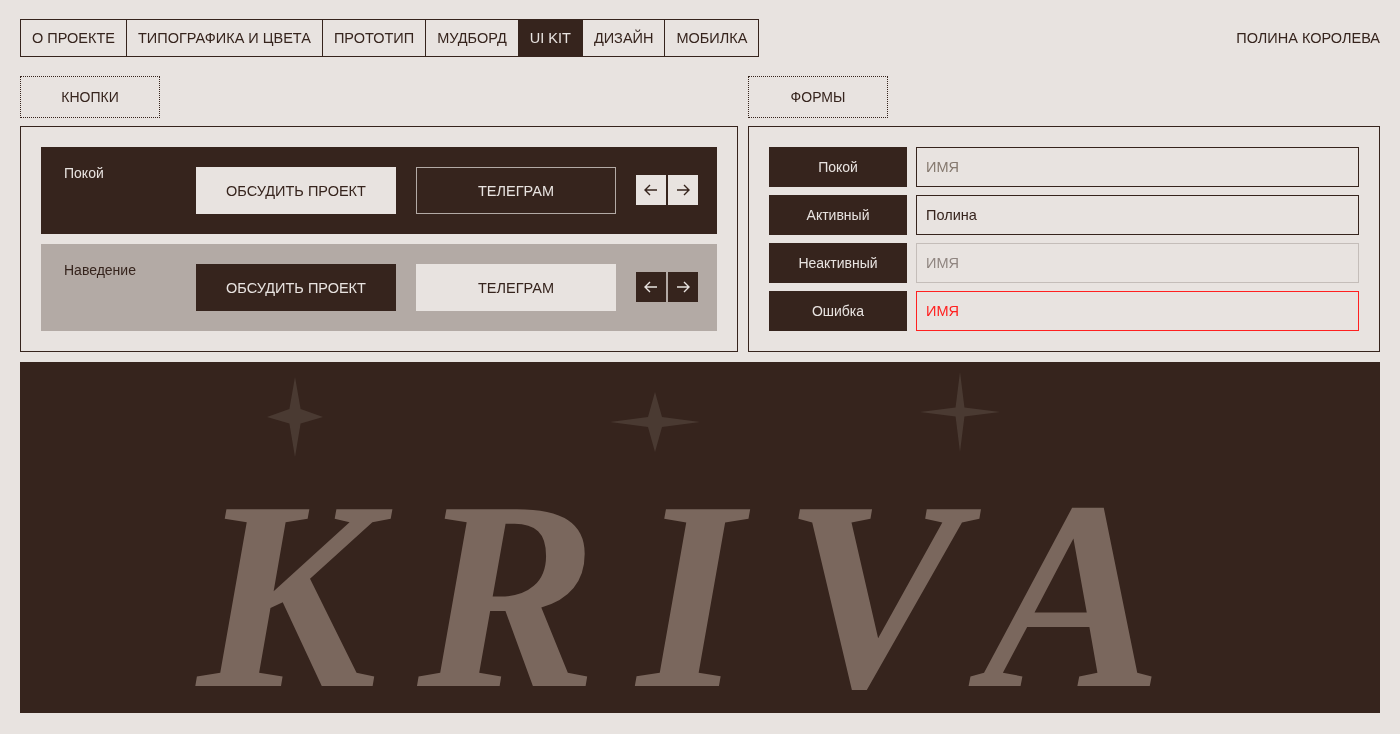  Describe the element at coordinates (373, 38) in the screenshot. I see `nav-tab: ПРОТОТИП` at that location.